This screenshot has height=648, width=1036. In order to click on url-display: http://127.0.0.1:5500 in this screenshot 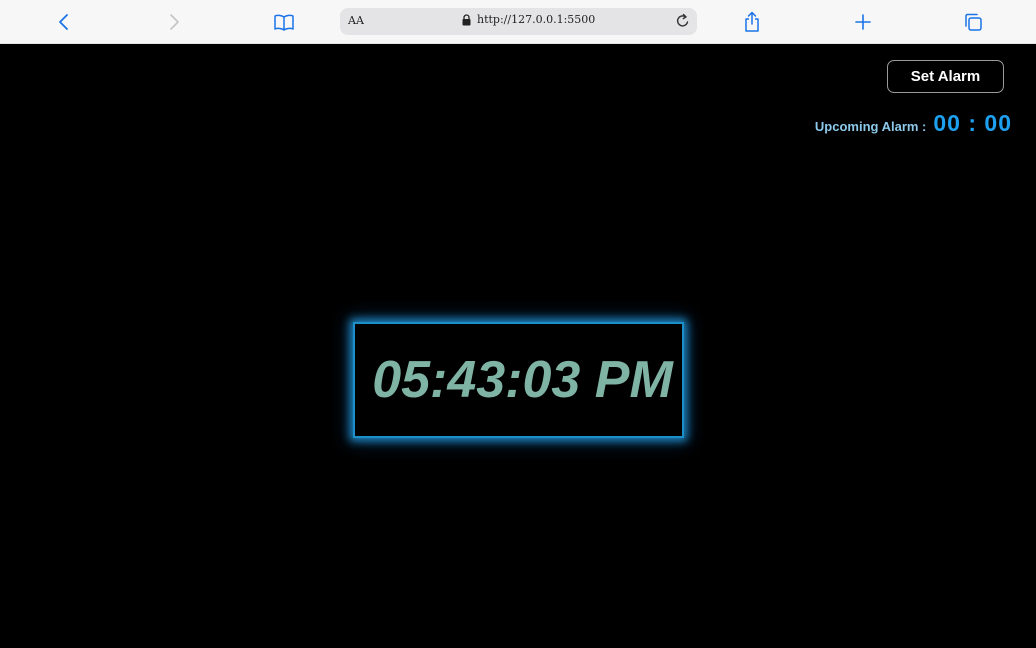, I will do `click(528, 19)`.